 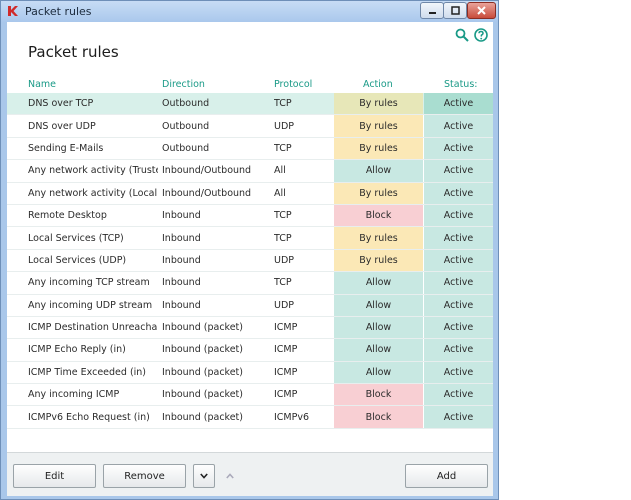 I want to click on column-header-action: Action, so click(x=378, y=84).